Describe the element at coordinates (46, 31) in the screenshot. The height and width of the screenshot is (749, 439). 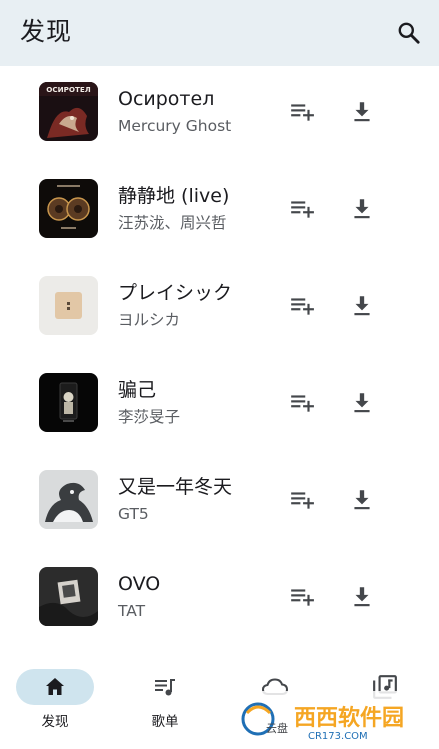
I see `page-title: 发现` at that location.